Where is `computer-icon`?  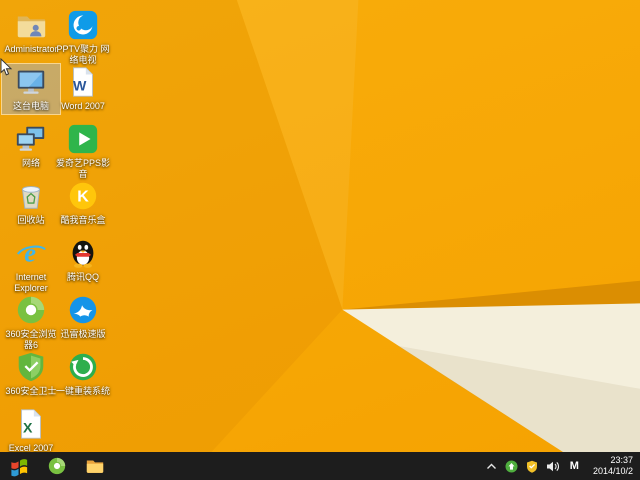 computer-icon is located at coordinates (31, 82).